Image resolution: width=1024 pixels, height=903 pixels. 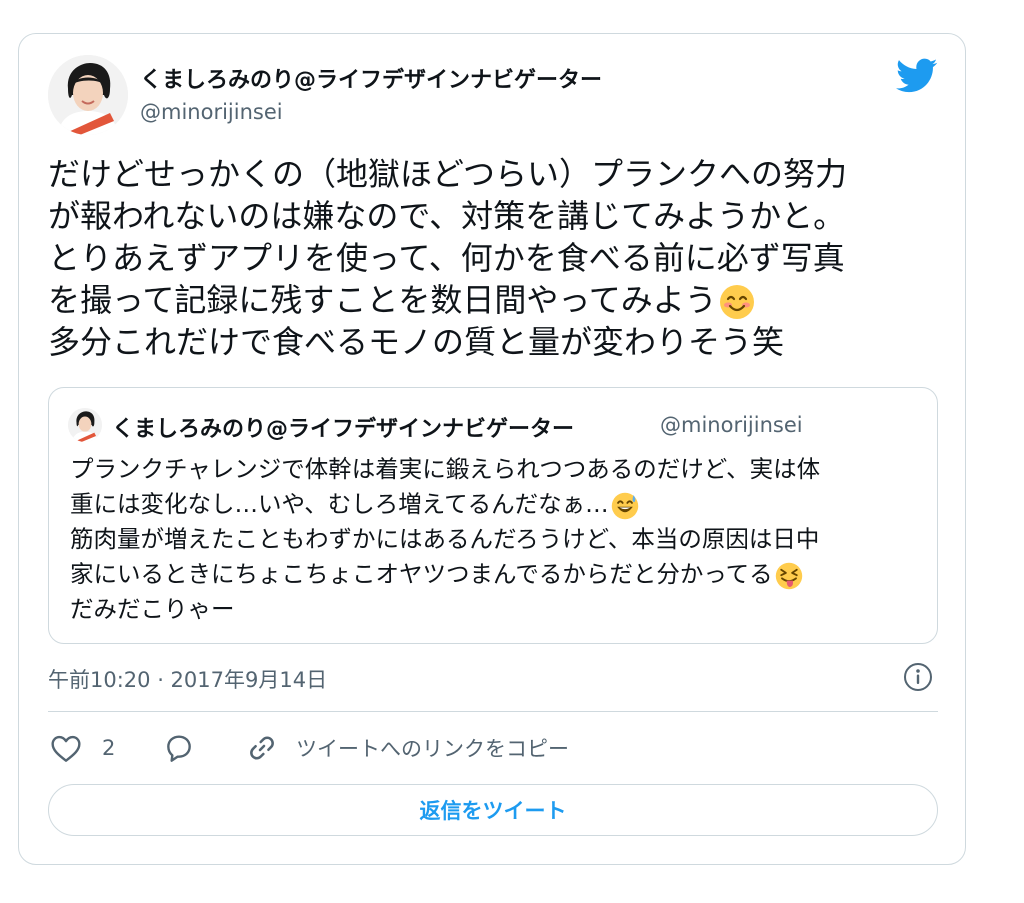 I want to click on reply-tweet-button: 返信をツイート, so click(x=493, y=810).